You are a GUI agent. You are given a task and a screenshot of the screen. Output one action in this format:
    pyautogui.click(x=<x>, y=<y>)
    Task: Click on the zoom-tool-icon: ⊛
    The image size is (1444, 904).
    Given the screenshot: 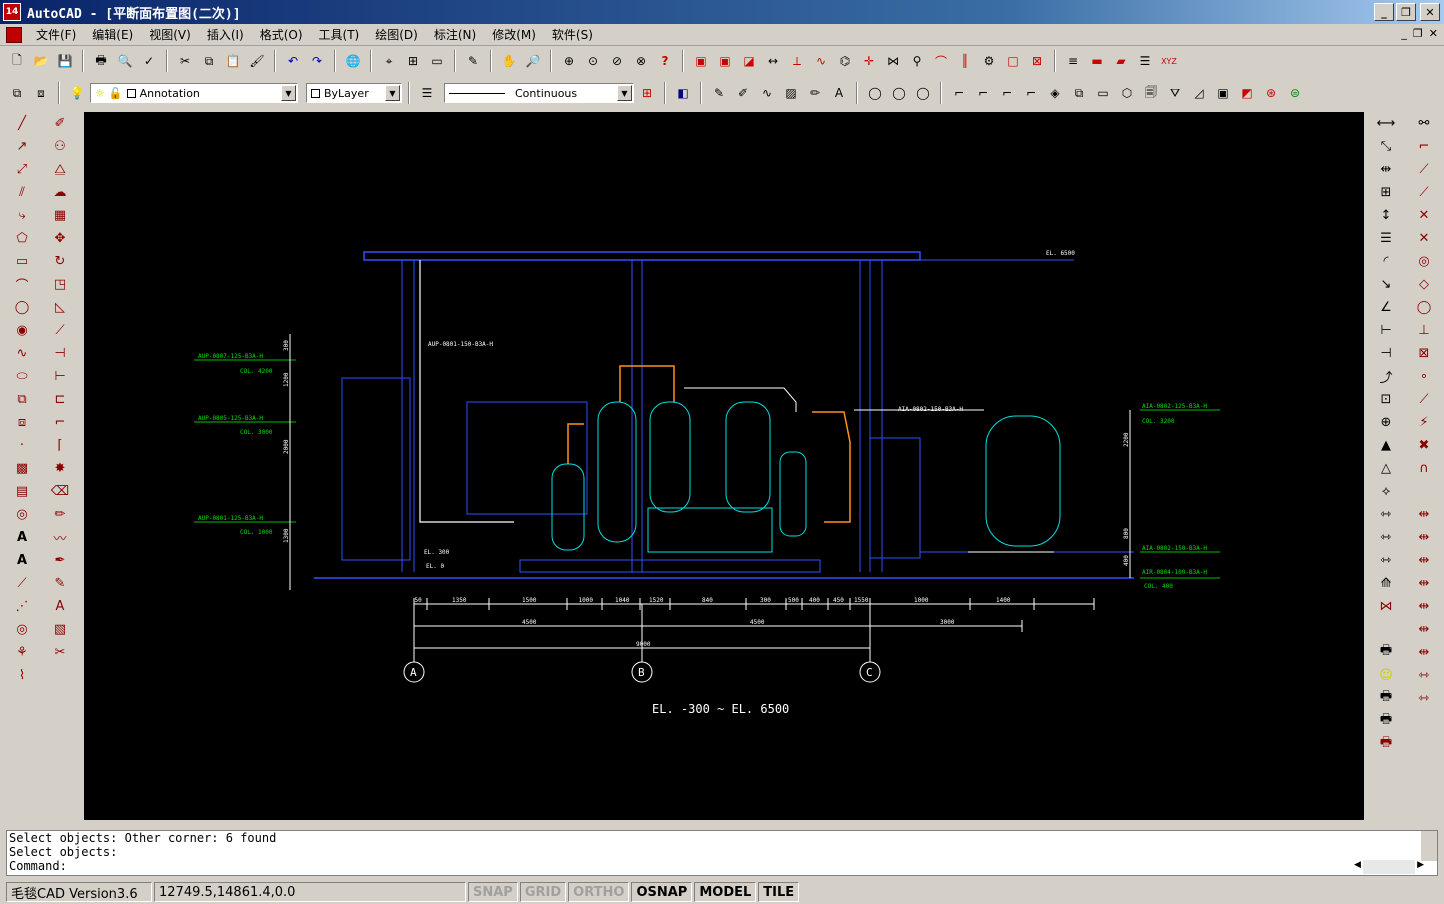 What is the action you would take?
    pyautogui.click(x=1271, y=93)
    